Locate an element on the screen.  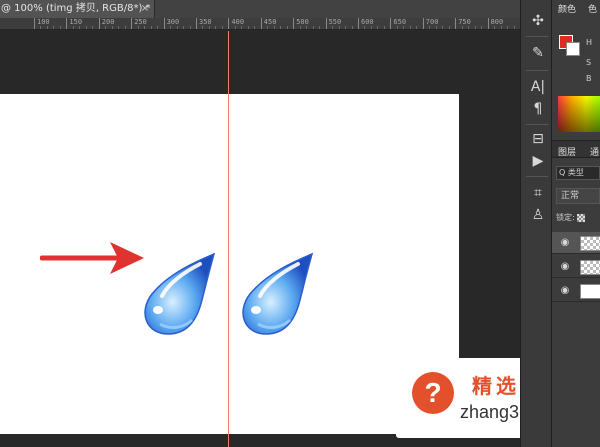
vertical-guide-line is located at coordinates (228, 239).